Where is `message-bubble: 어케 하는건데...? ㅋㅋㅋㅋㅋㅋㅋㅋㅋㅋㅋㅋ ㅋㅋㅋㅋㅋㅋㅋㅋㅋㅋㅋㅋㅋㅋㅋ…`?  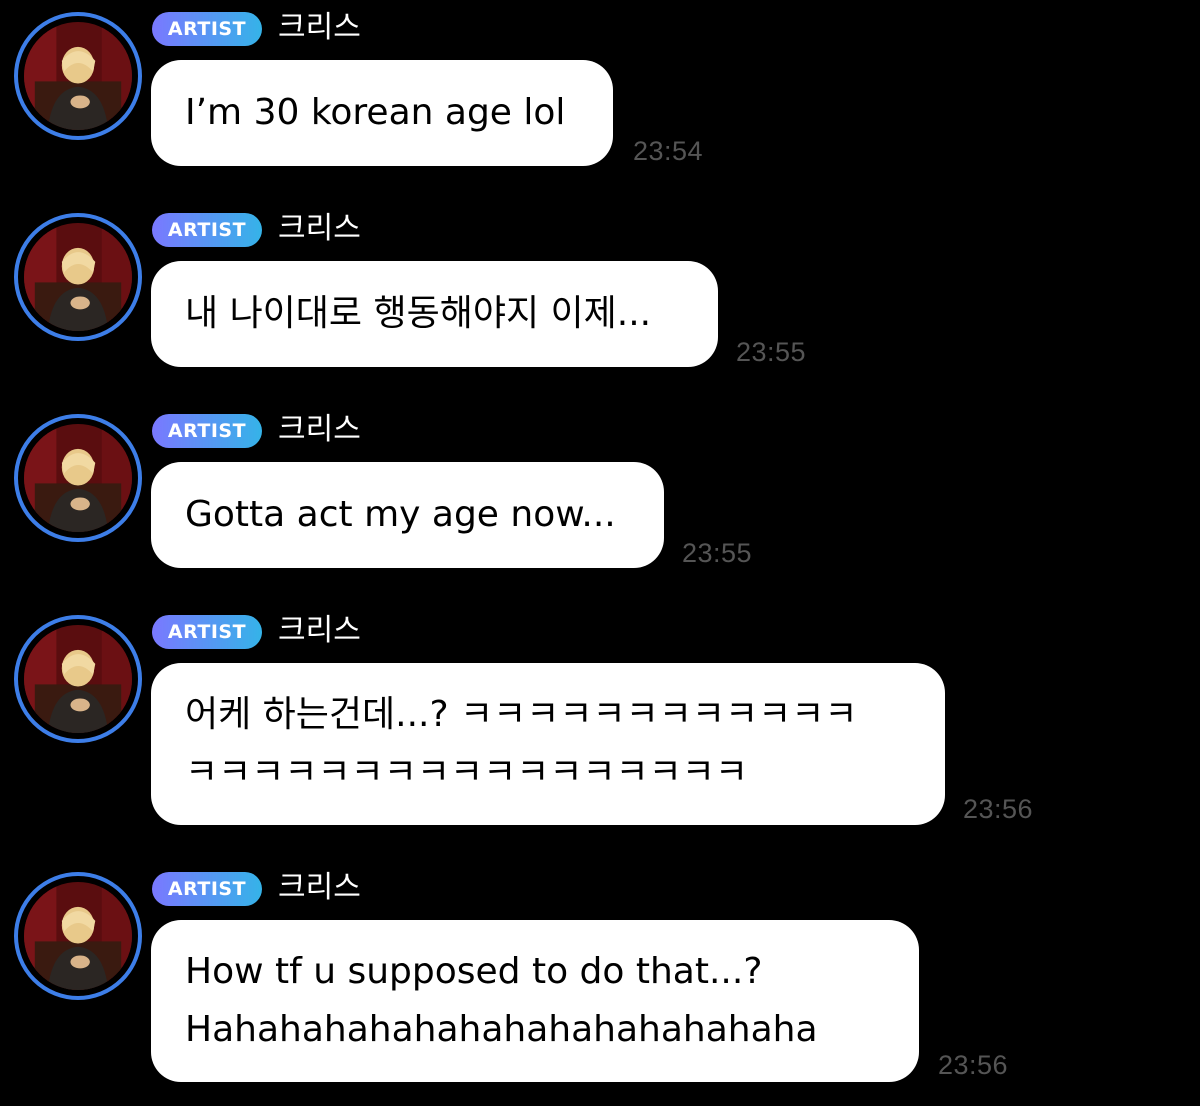
message-bubble: 어케 하는건데...? ㅋㅋㅋㅋㅋㅋㅋㅋㅋㅋㅋㅋ ㅋㅋㅋㅋㅋㅋㅋㅋㅋㅋㅋㅋㅋㅋㅋ… is located at coordinates (548, 744).